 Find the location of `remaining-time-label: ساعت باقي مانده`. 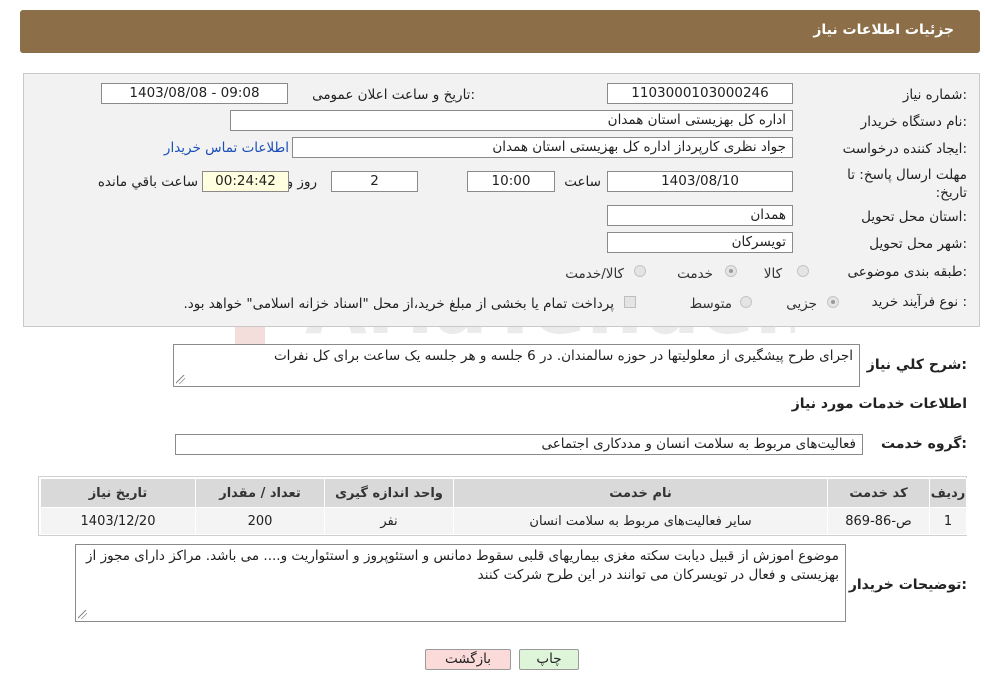

remaining-time-label: ساعت باقي مانده is located at coordinates (147, 182).